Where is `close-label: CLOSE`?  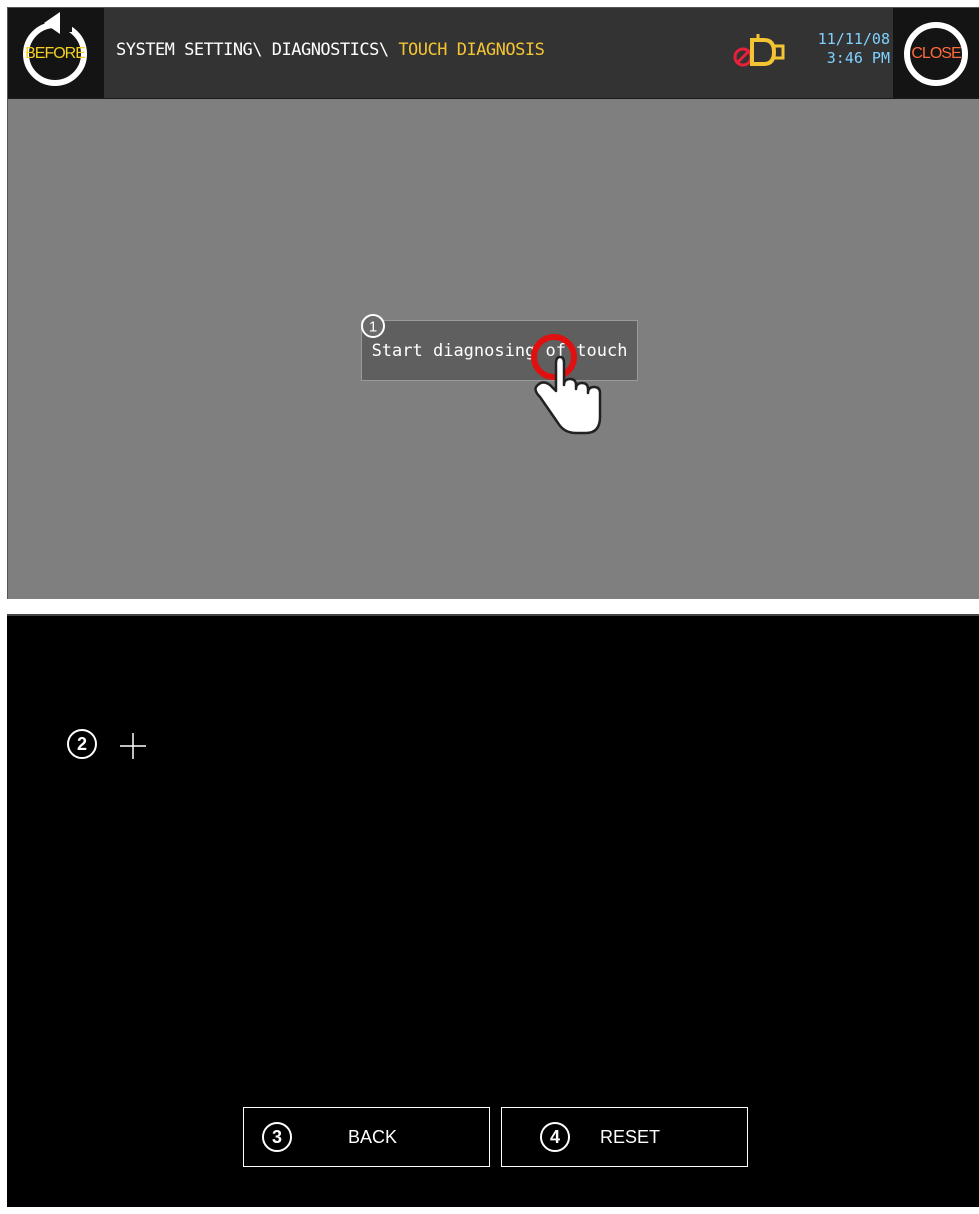 close-label: CLOSE is located at coordinates (936, 53).